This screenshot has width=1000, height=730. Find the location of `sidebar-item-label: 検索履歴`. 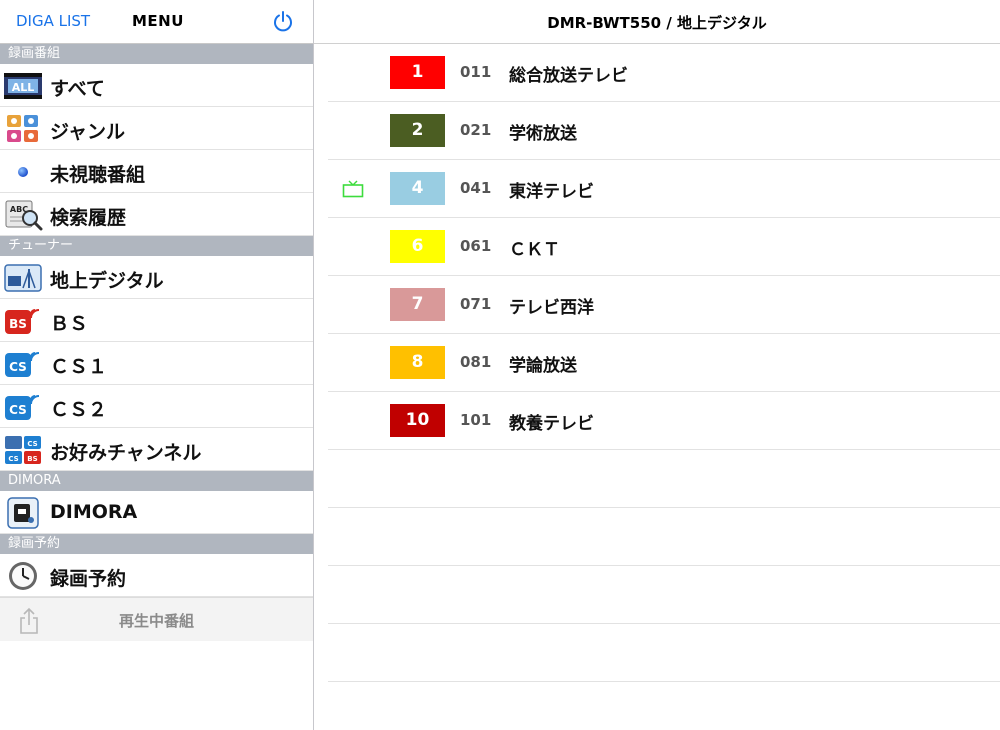

sidebar-item-label: 検索履歴 is located at coordinates (88, 218).